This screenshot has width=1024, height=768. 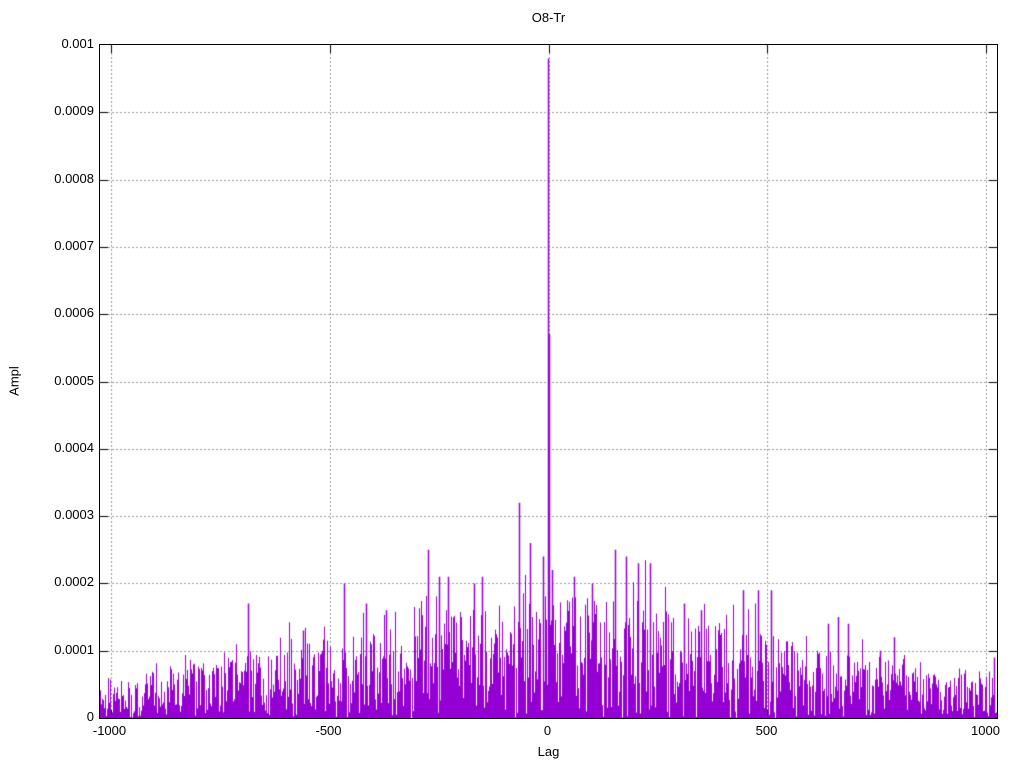 I want to click on y-tick-label: 0.0008, so click(x=74, y=178).